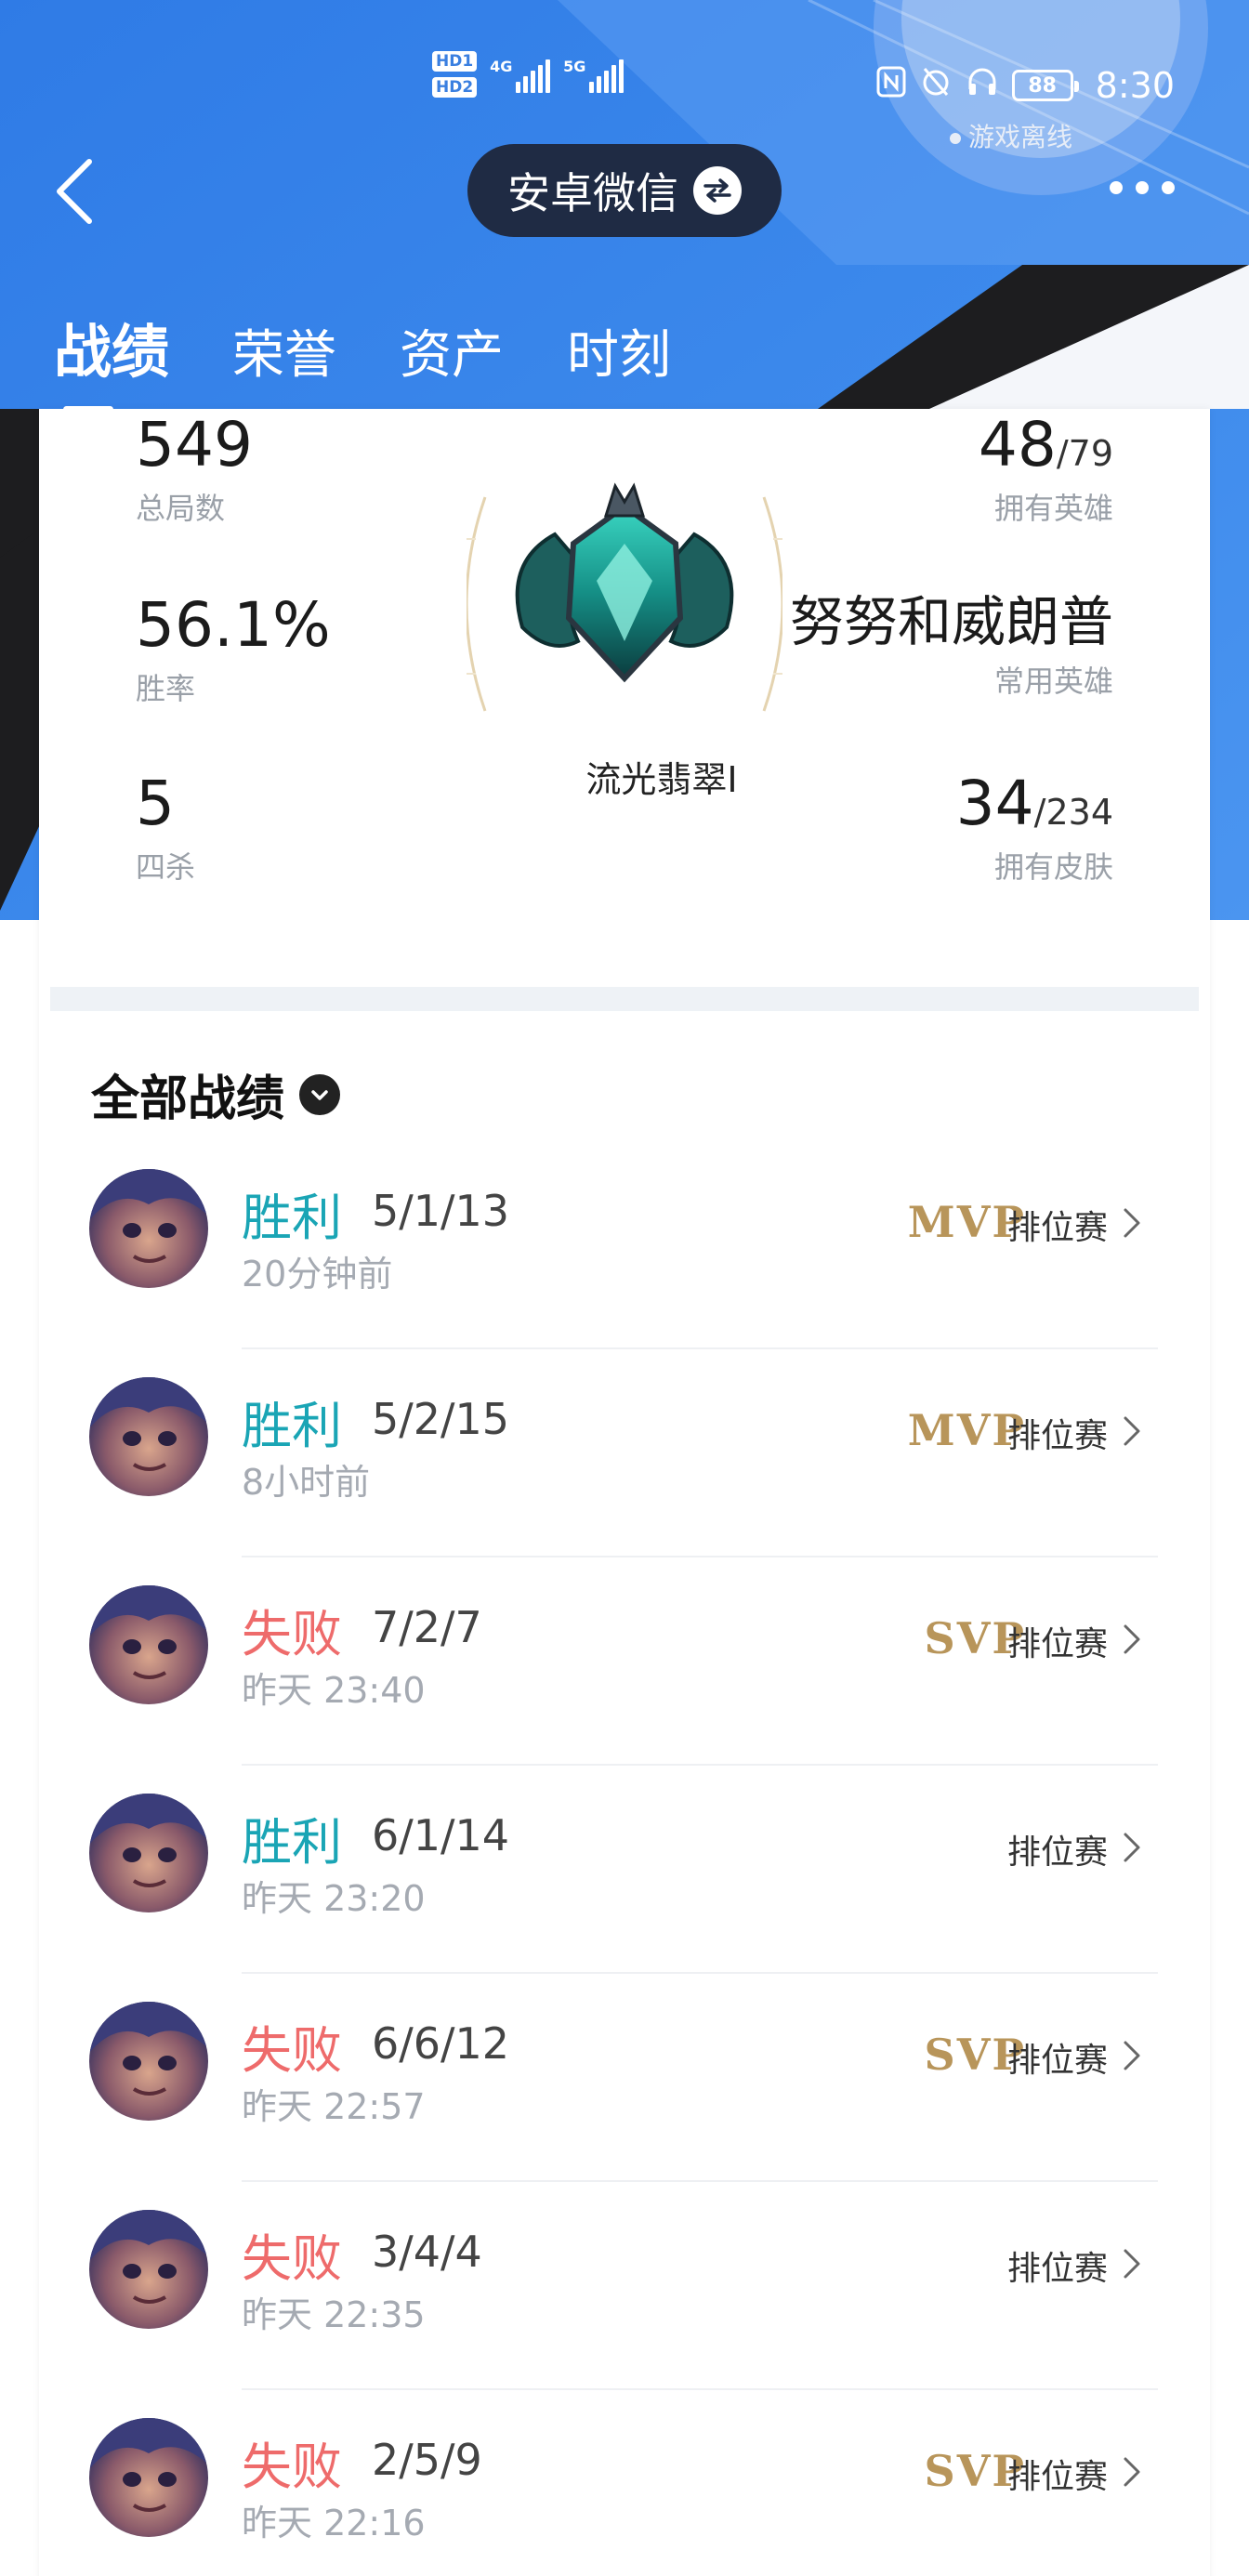  I want to click on all-records-filter: 全部战绩, so click(216, 1094).